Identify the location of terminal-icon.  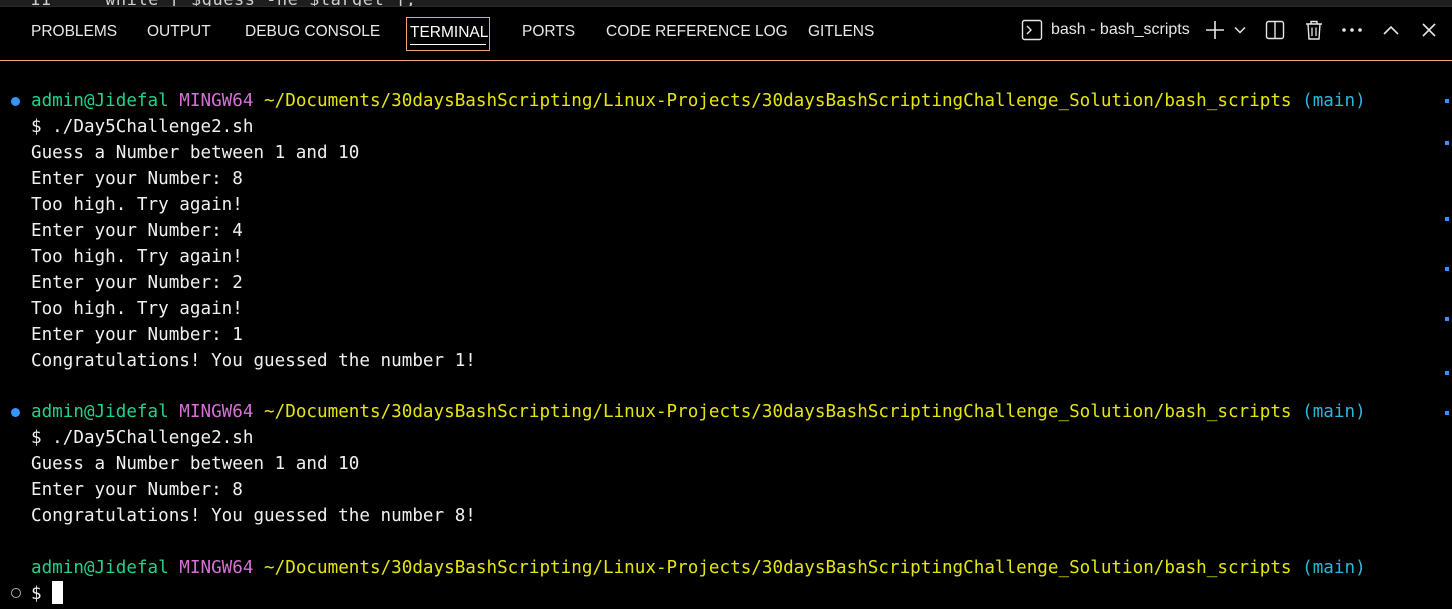
(1032, 30).